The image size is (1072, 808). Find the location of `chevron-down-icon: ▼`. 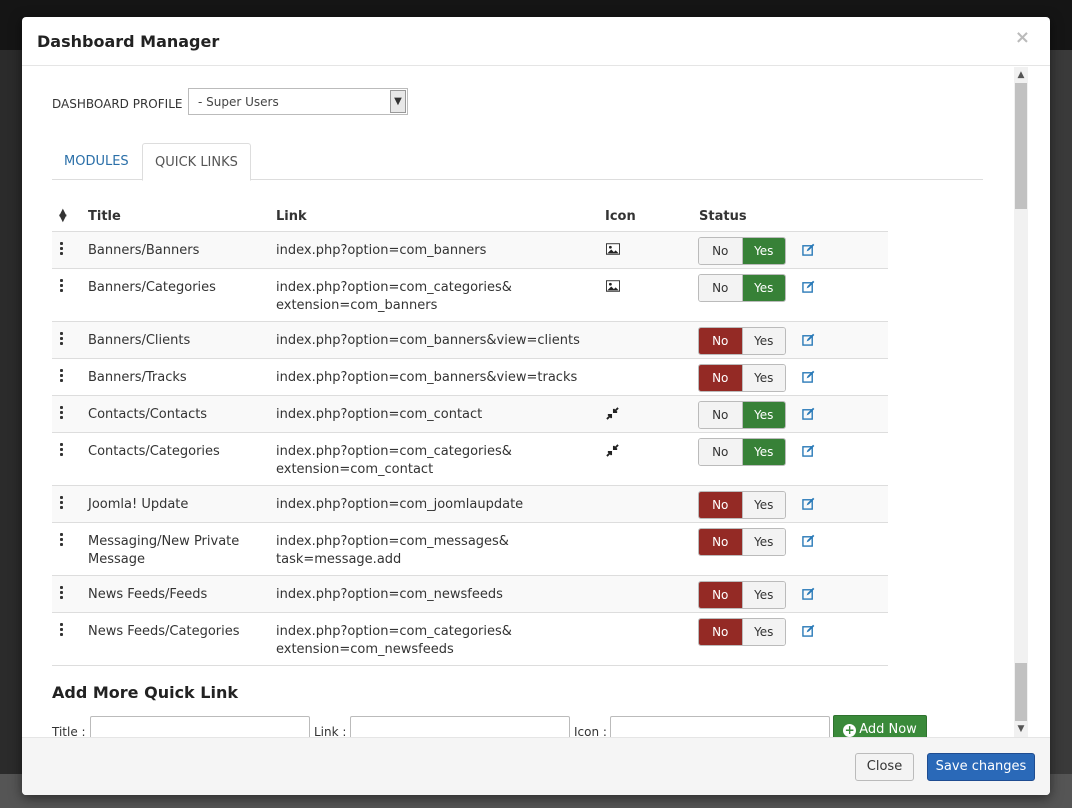

chevron-down-icon: ▼ is located at coordinates (398, 101).